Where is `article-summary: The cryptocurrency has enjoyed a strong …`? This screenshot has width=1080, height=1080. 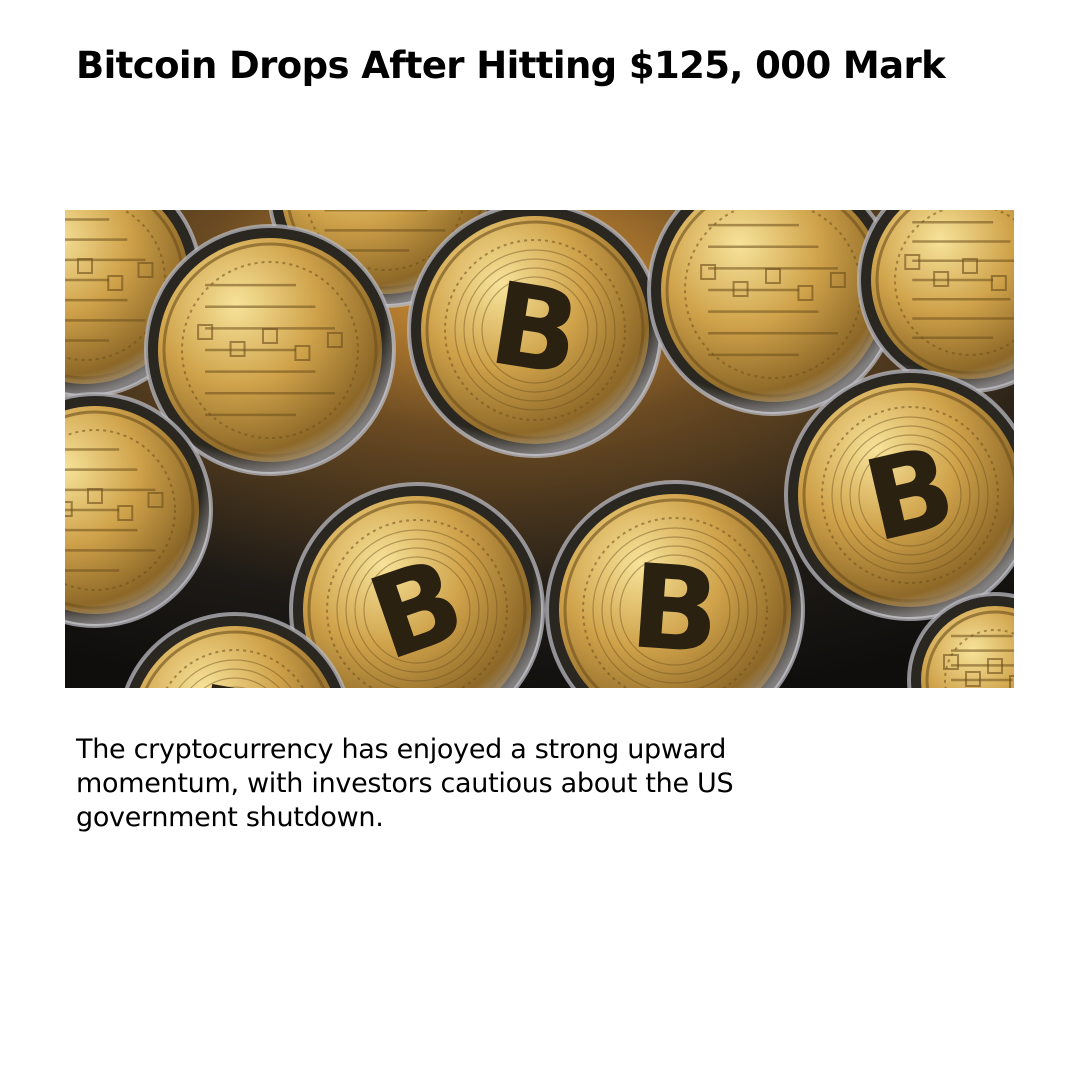 article-summary: The cryptocurrency has enjoyed a strong … is located at coordinates (405, 783).